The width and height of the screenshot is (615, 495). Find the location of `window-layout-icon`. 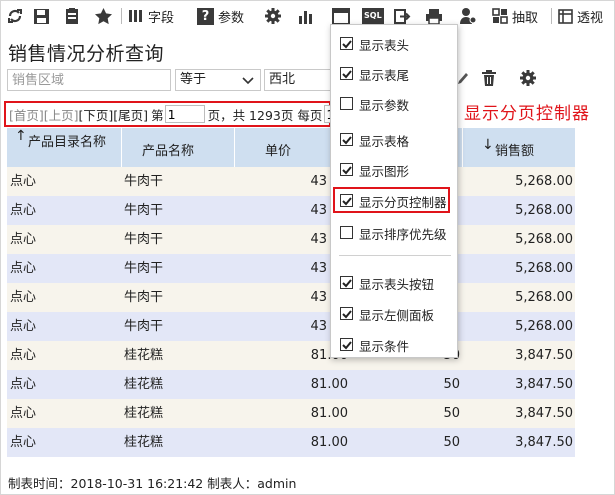

window-layout-icon is located at coordinates (341, 16).